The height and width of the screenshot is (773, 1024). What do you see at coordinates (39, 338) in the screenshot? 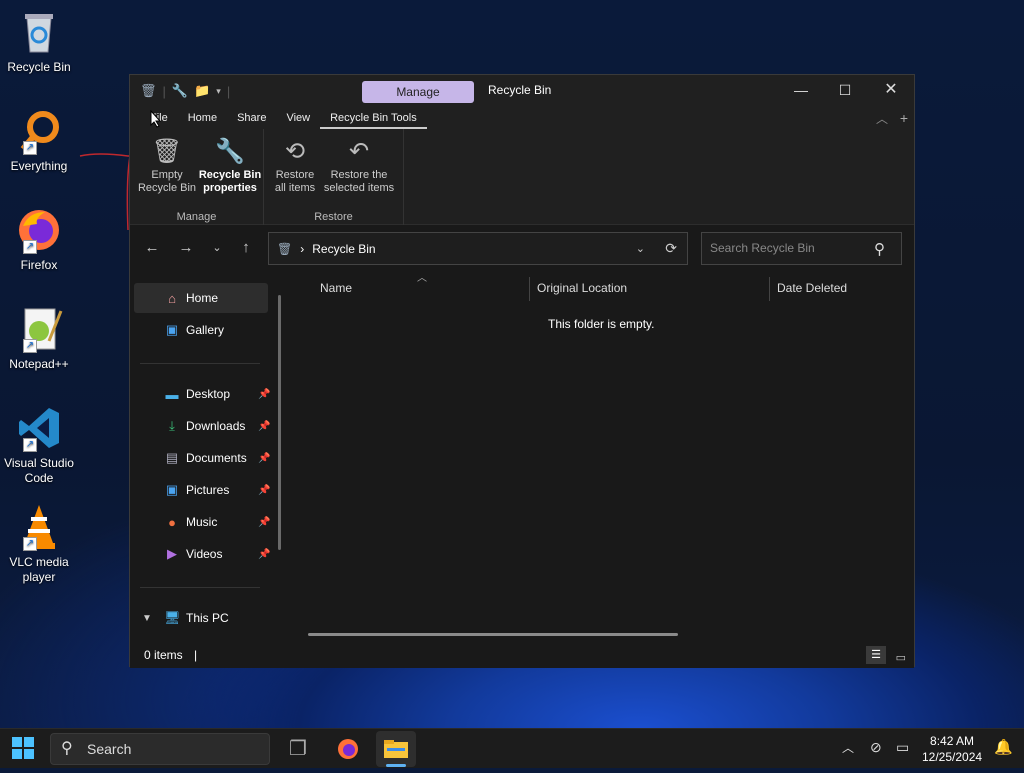
I see `desktop-icon-notepad-plus-plus: ↗ Notepad++` at bounding box center [39, 338].